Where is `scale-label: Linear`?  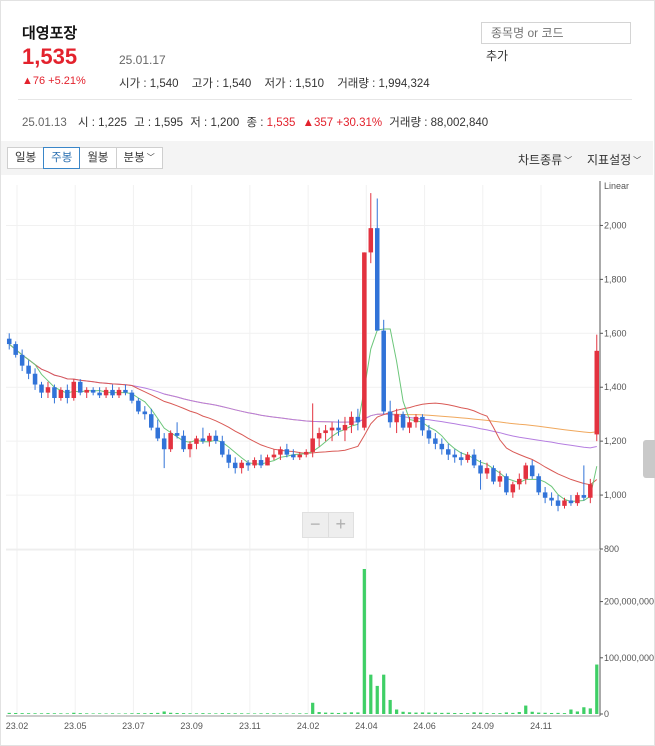 scale-label: Linear is located at coordinates (616, 186).